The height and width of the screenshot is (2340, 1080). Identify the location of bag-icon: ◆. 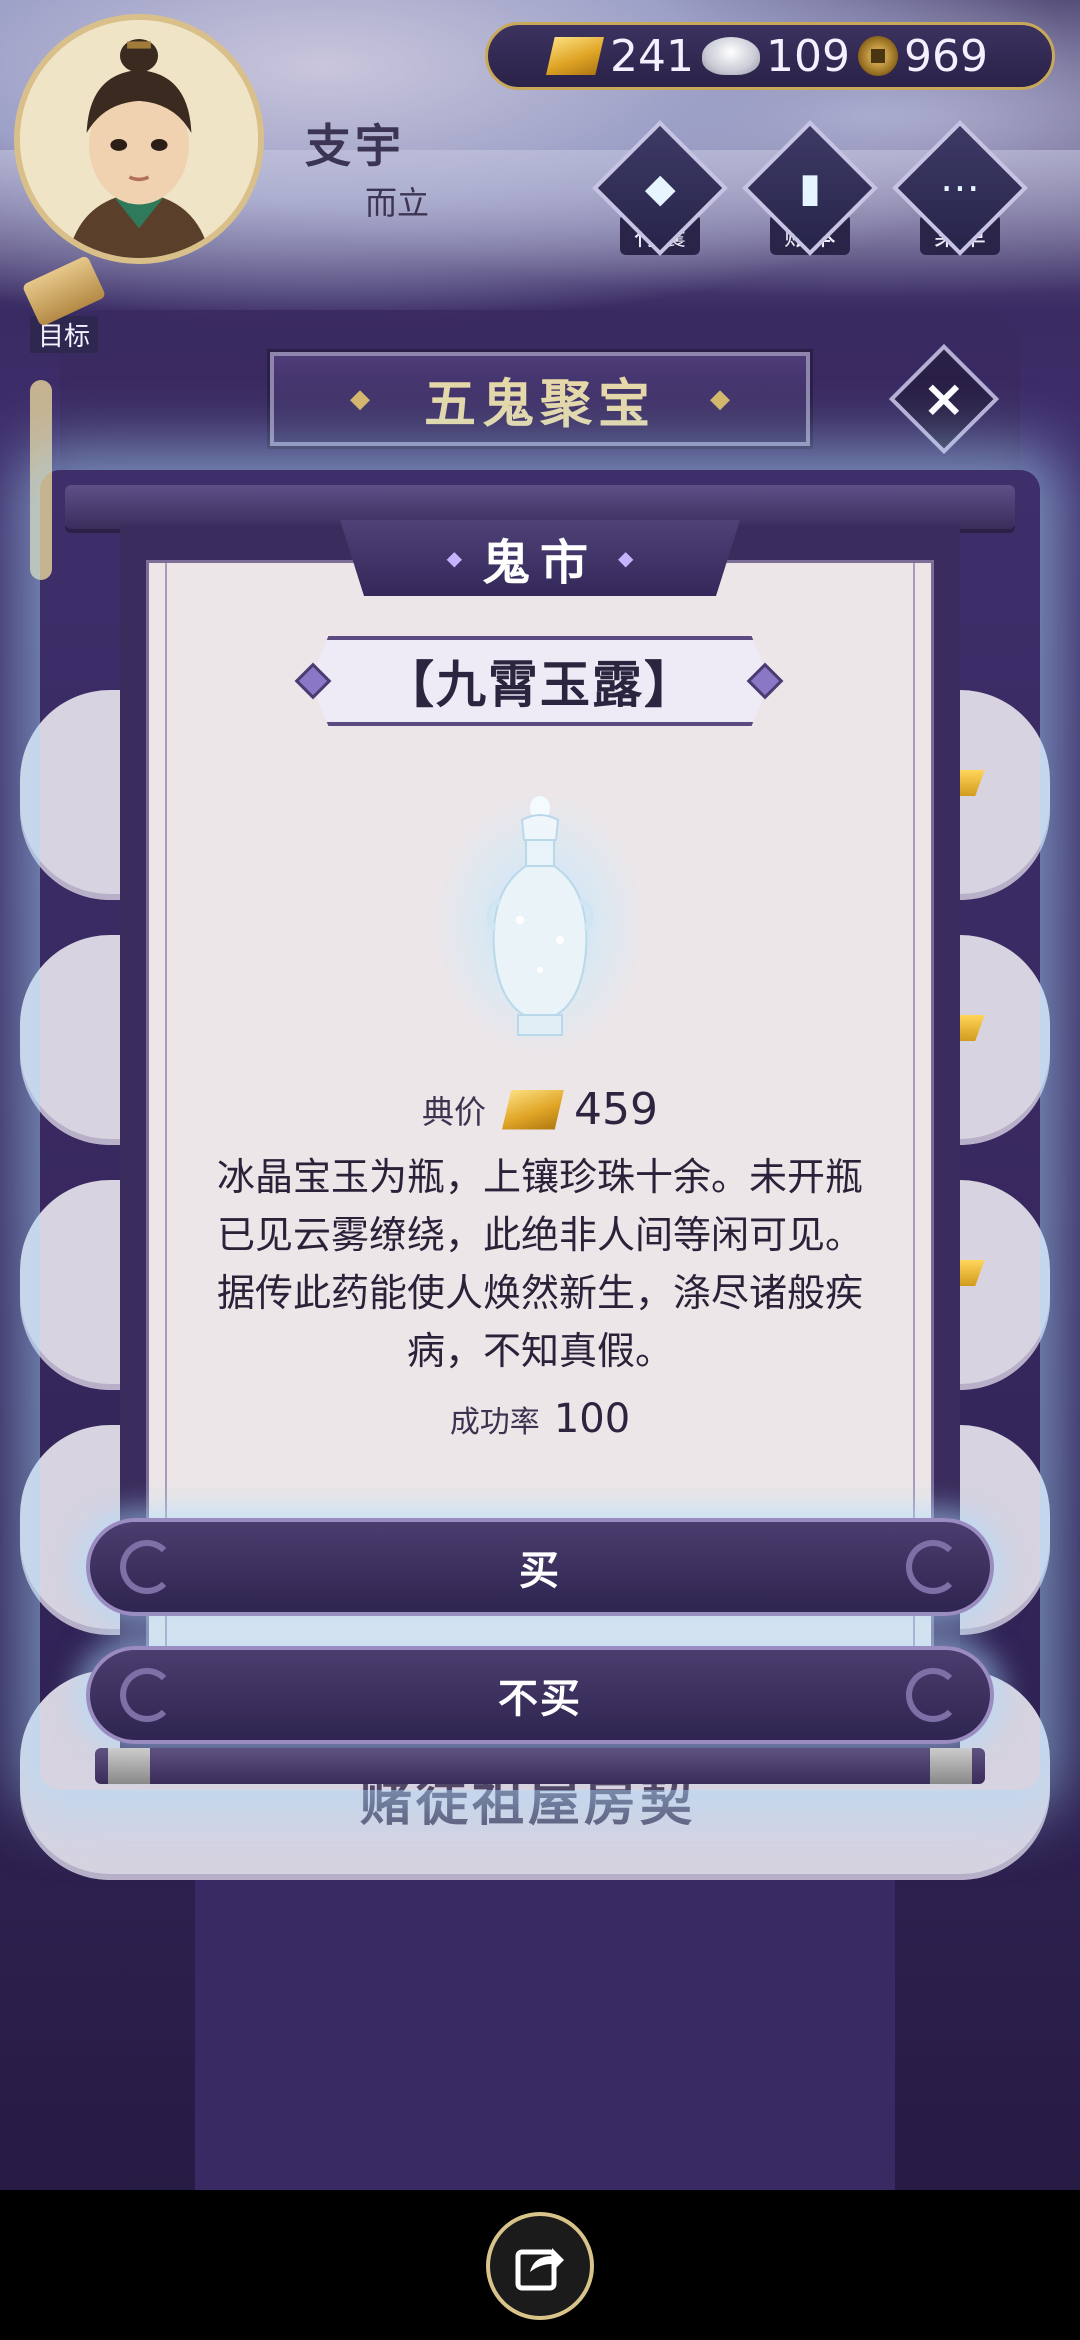
(660, 188).